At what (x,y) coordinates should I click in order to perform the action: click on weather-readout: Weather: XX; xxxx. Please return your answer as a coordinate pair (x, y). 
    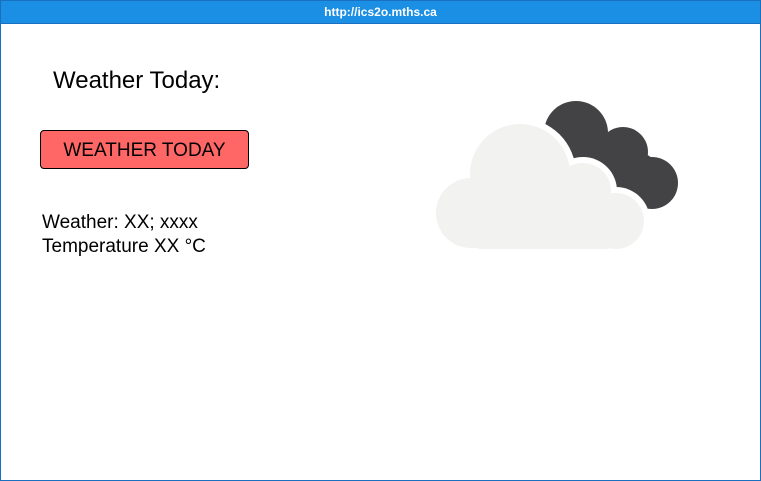
    Looking at the image, I should click on (120, 222).